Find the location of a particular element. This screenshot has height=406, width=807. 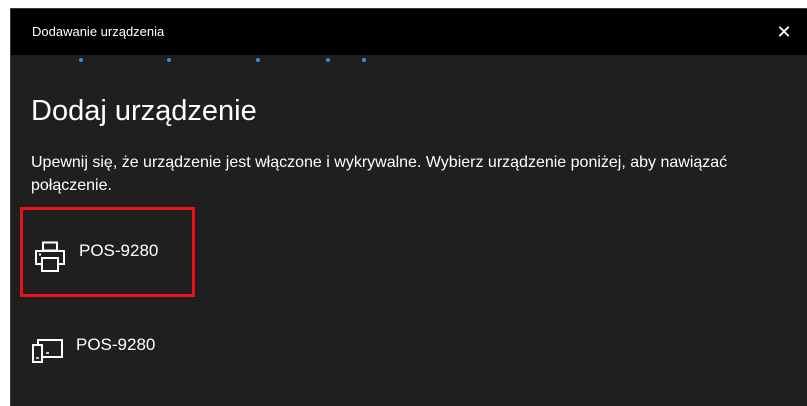

window-title: Dodawanie urządzenia is located at coordinates (98, 31).